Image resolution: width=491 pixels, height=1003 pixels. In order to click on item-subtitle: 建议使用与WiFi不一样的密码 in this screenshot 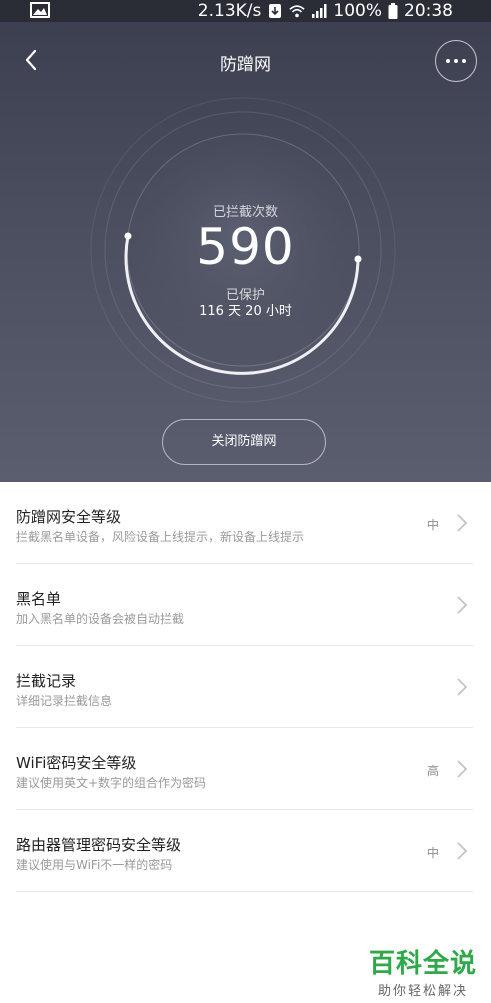, I will do `click(94, 865)`.